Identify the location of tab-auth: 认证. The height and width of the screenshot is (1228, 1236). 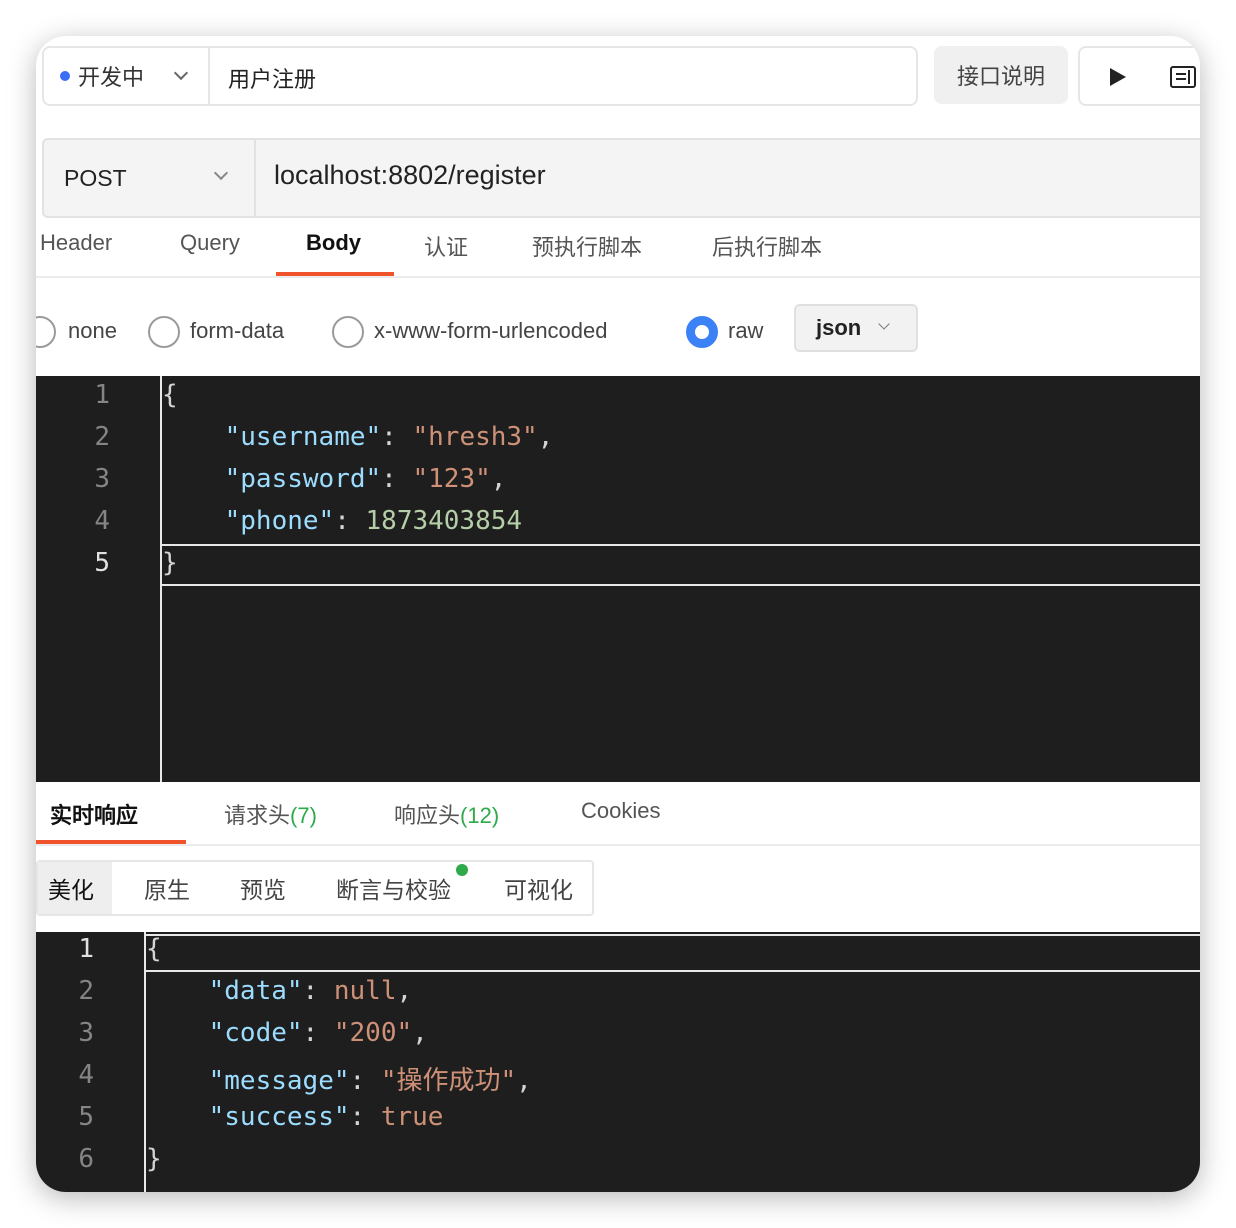
(446, 246).